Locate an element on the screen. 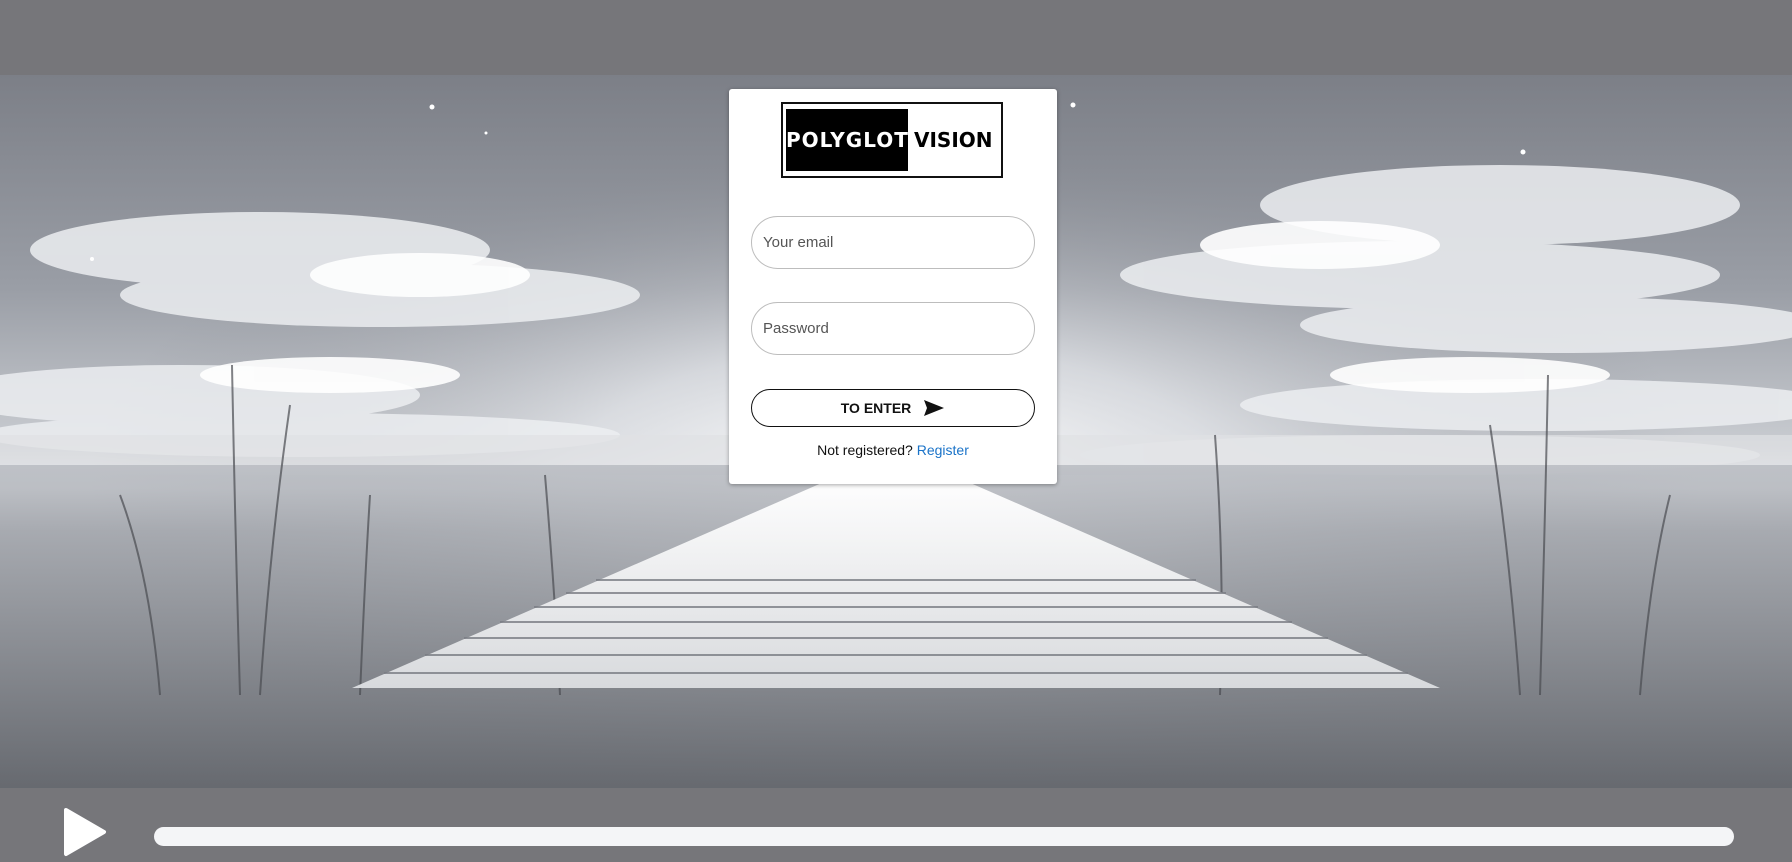  password-field is located at coordinates (893, 328).